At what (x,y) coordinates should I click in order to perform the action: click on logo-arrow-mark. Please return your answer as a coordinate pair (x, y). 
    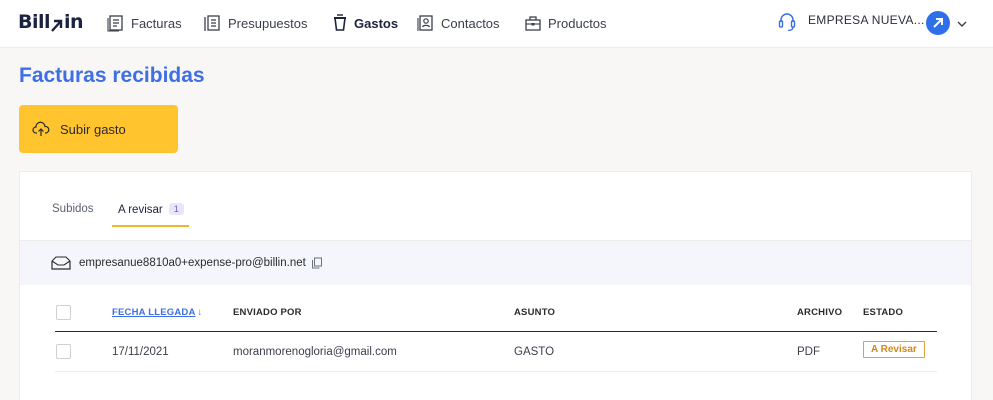
    Looking at the image, I should click on (57, 23).